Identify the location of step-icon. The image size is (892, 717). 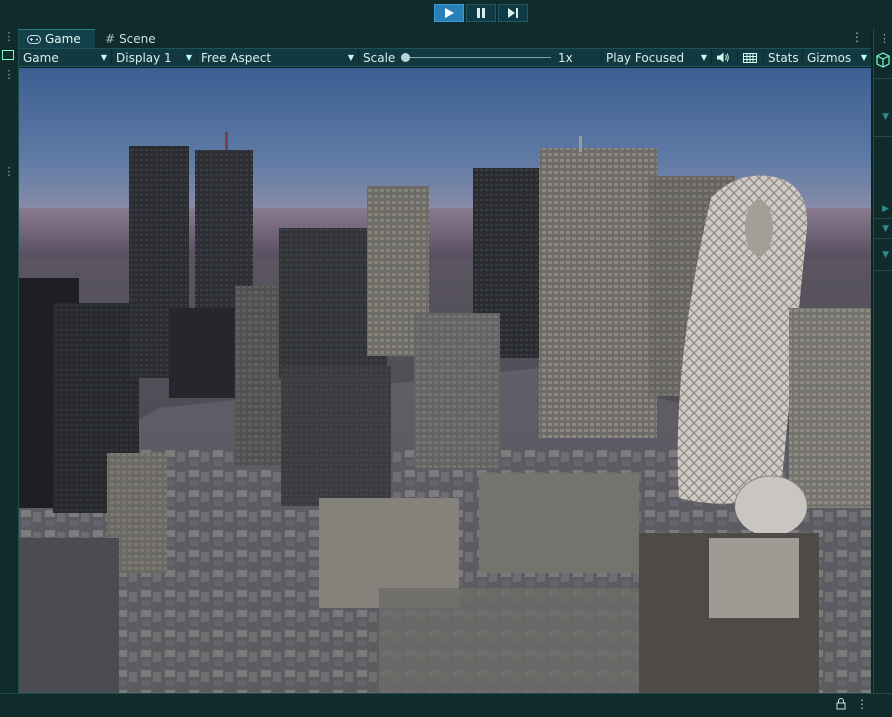
(512, 13).